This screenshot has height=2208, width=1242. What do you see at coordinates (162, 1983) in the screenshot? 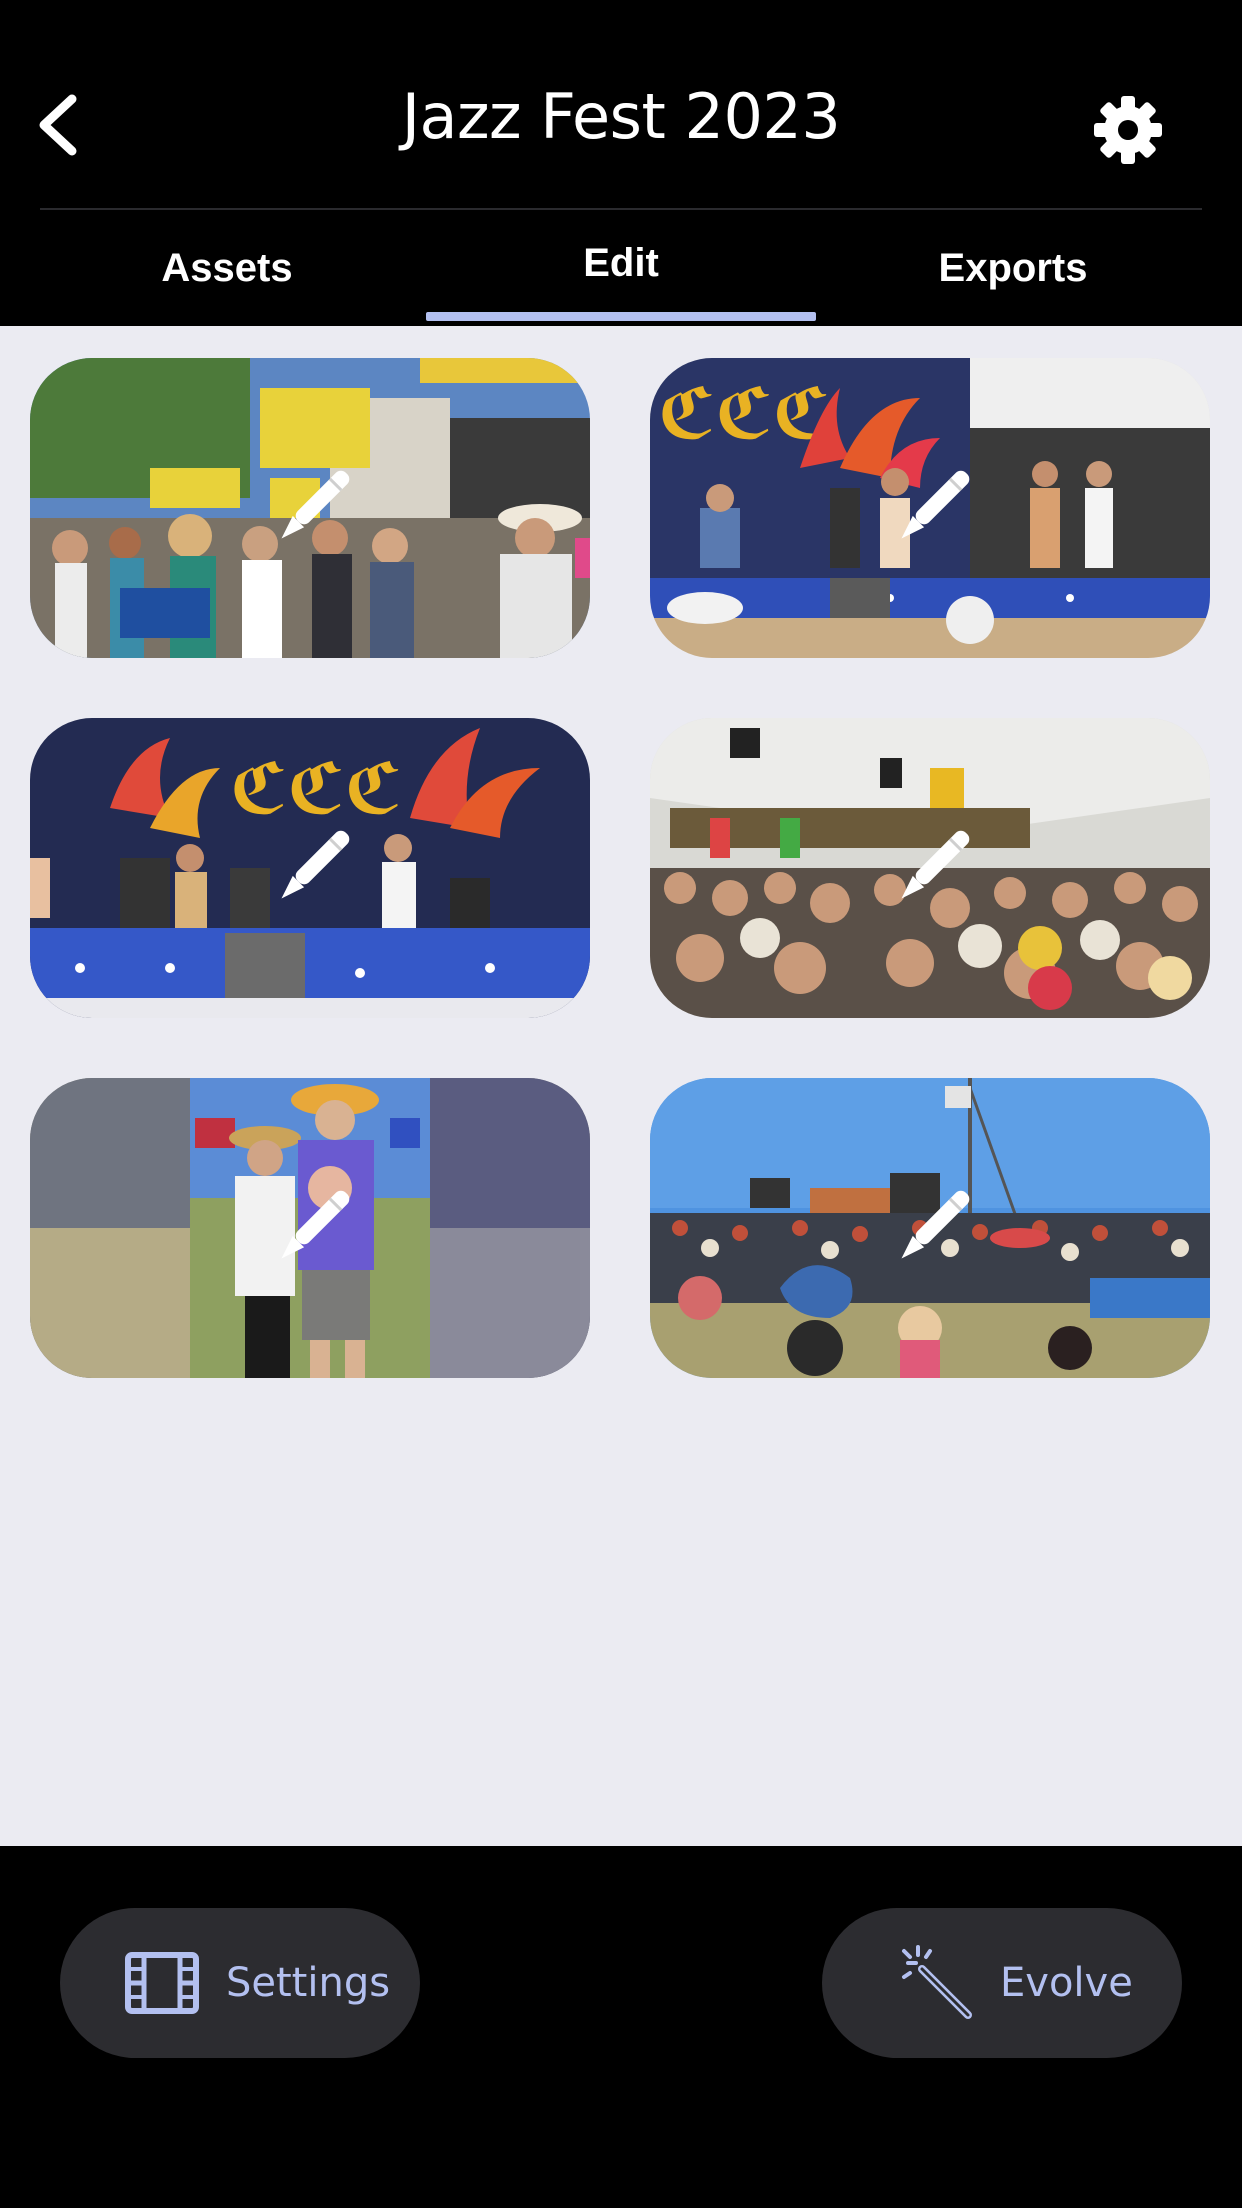
I see `film-icon` at bounding box center [162, 1983].